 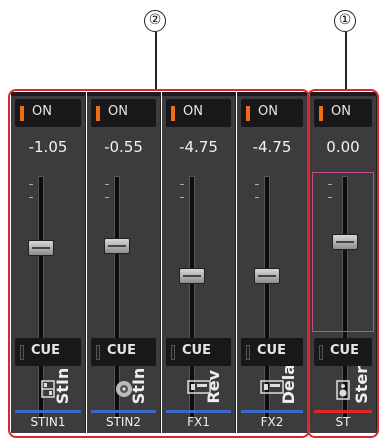 What do you see at coordinates (346, 61) in the screenshot?
I see `callout-1-leader` at bounding box center [346, 61].